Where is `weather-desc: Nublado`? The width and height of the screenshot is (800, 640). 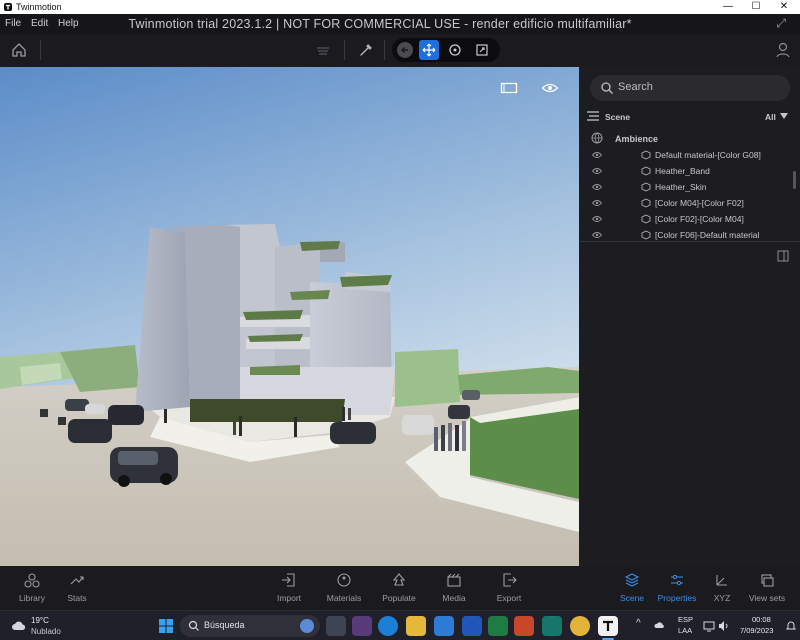 weather-desc: Nublado is located at coordinates (46, 631).